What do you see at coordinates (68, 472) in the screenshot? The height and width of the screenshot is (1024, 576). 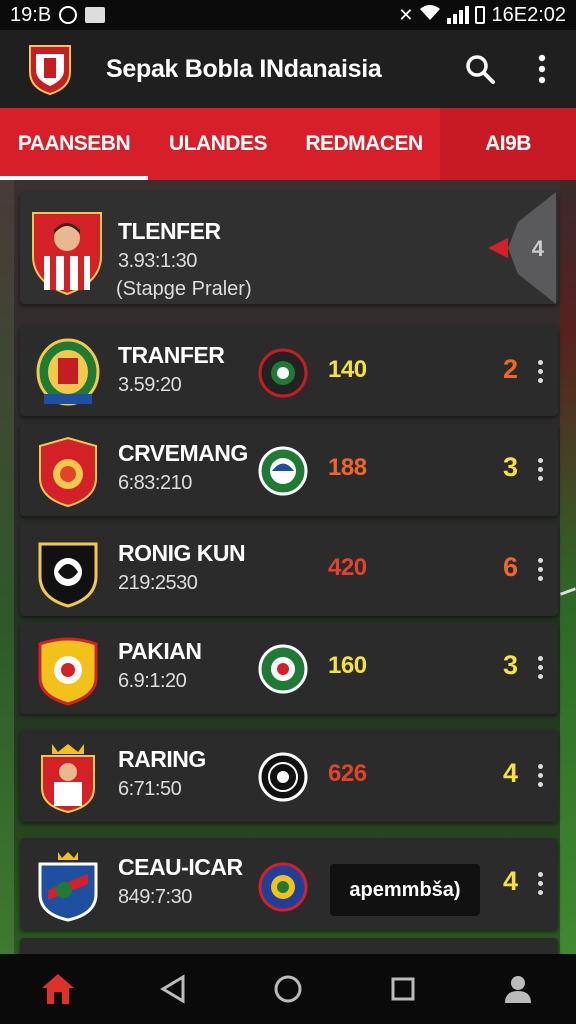 I see `red-orange-crest-icon` at bounding box center [68, 472].